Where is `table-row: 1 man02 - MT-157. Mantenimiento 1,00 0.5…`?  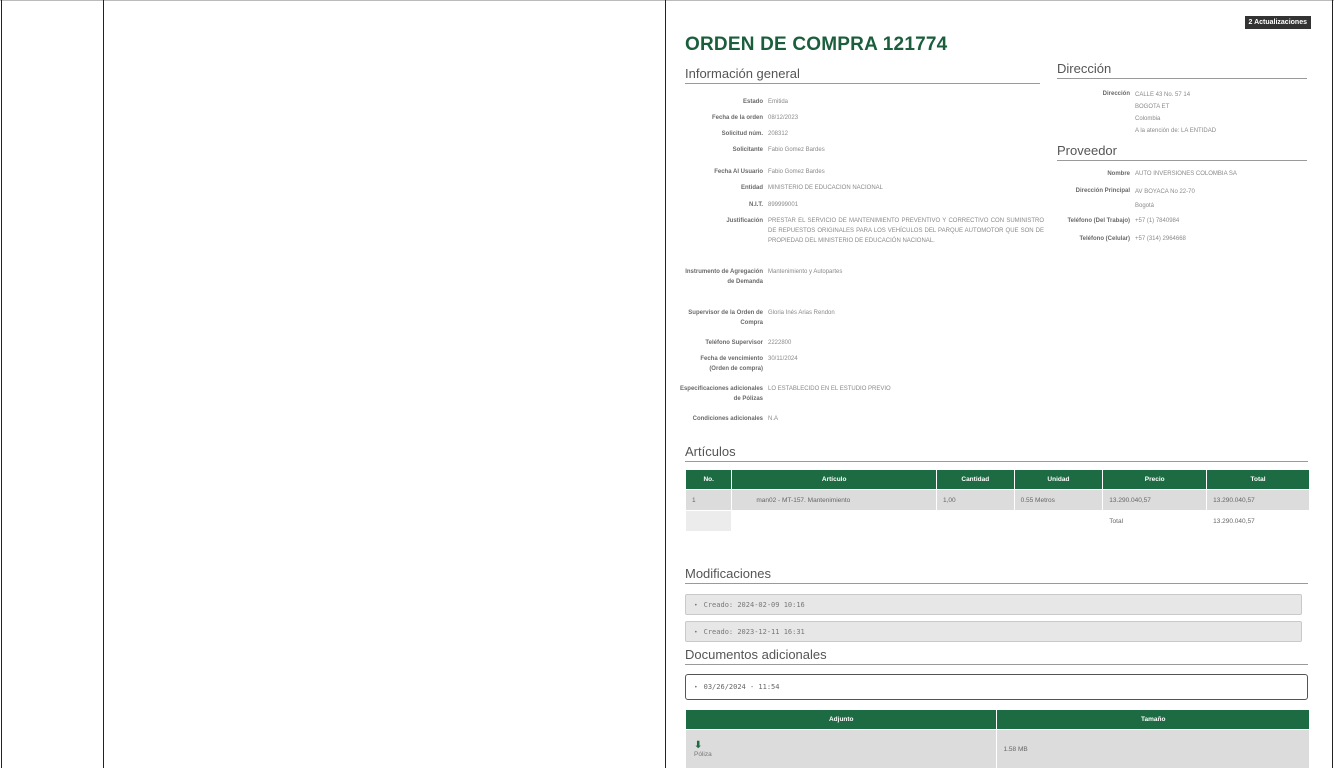
table-row: 1 man02 - MT-157. Mantenimiento 1,00 0.5… is located at coordinates (997, 500).